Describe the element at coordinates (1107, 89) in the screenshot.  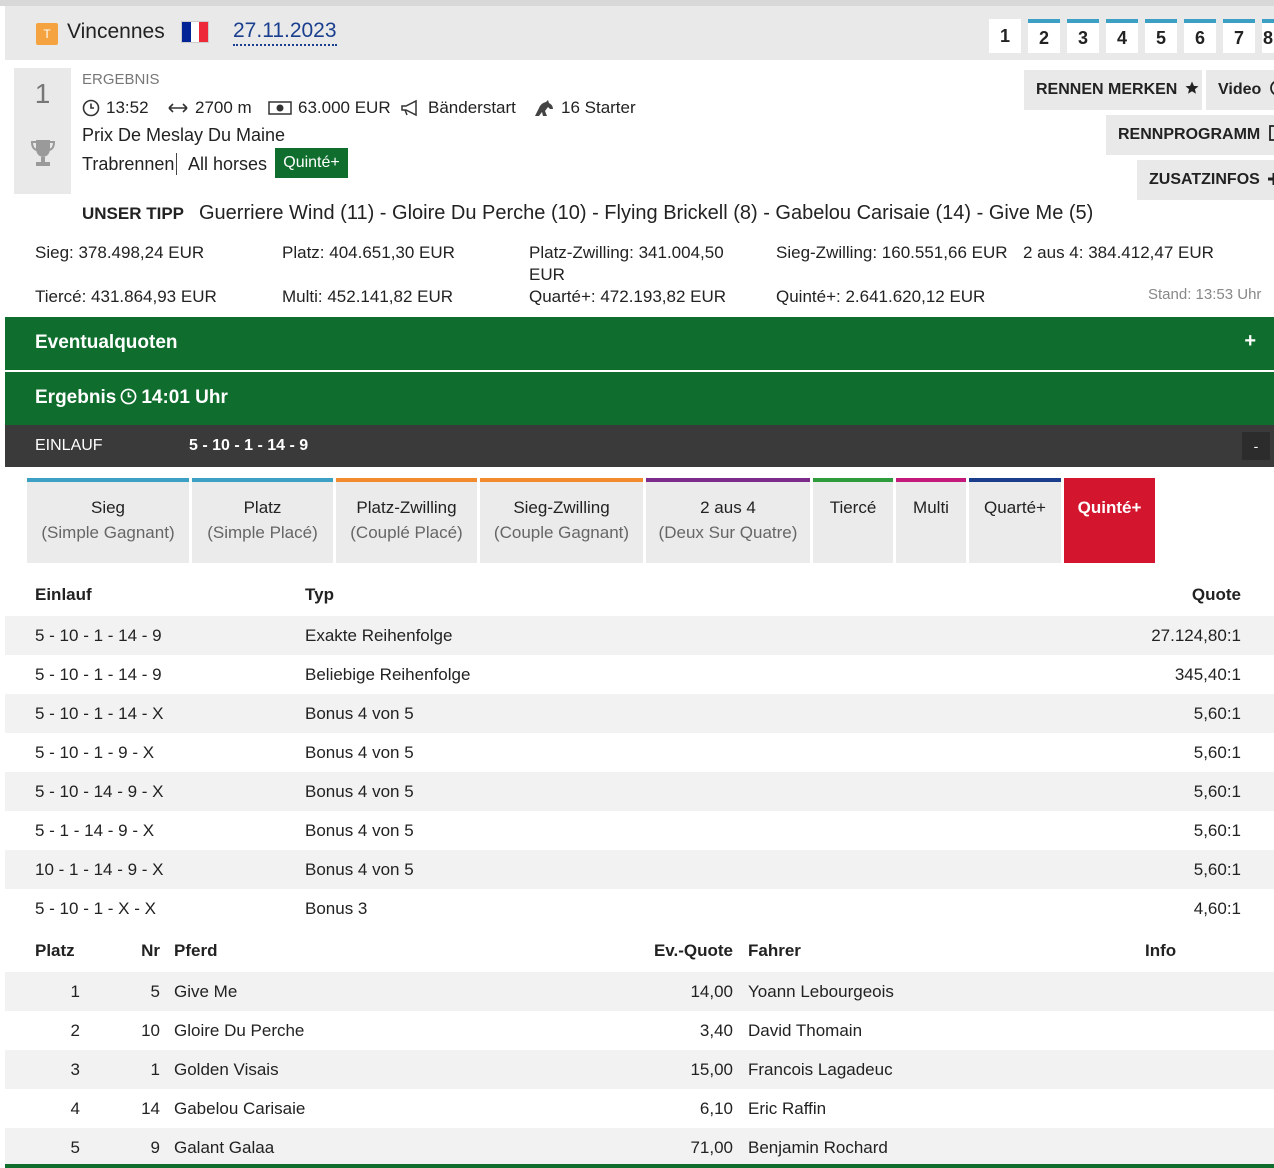
I see `bookmark-race-label: RENNEN MERKEN` at that location.